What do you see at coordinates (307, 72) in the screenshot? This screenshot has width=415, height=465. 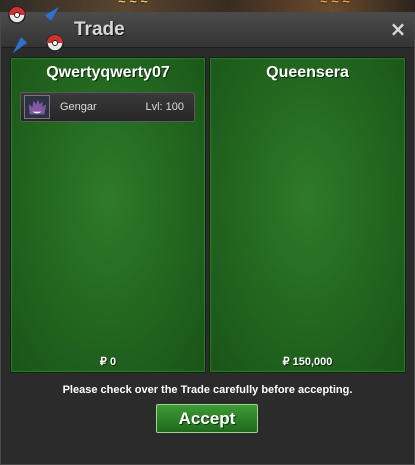 I see `right-player-name: Queensera` at bounding box center [307, 72].